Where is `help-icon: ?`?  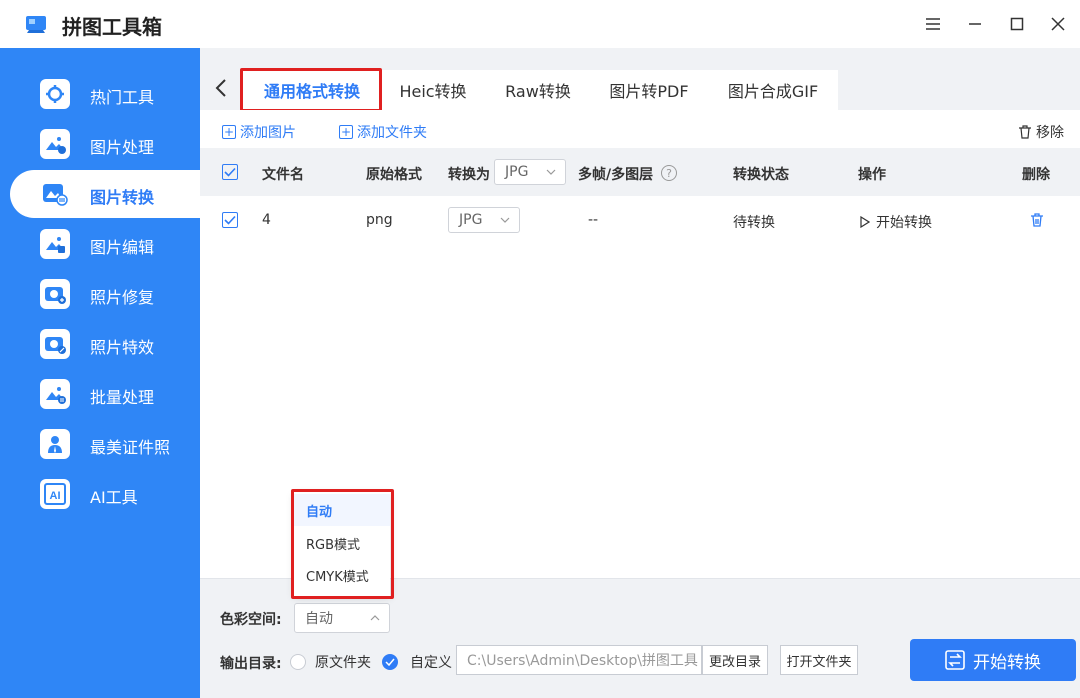 help-icon: ? is located at coordinates (669, 173).